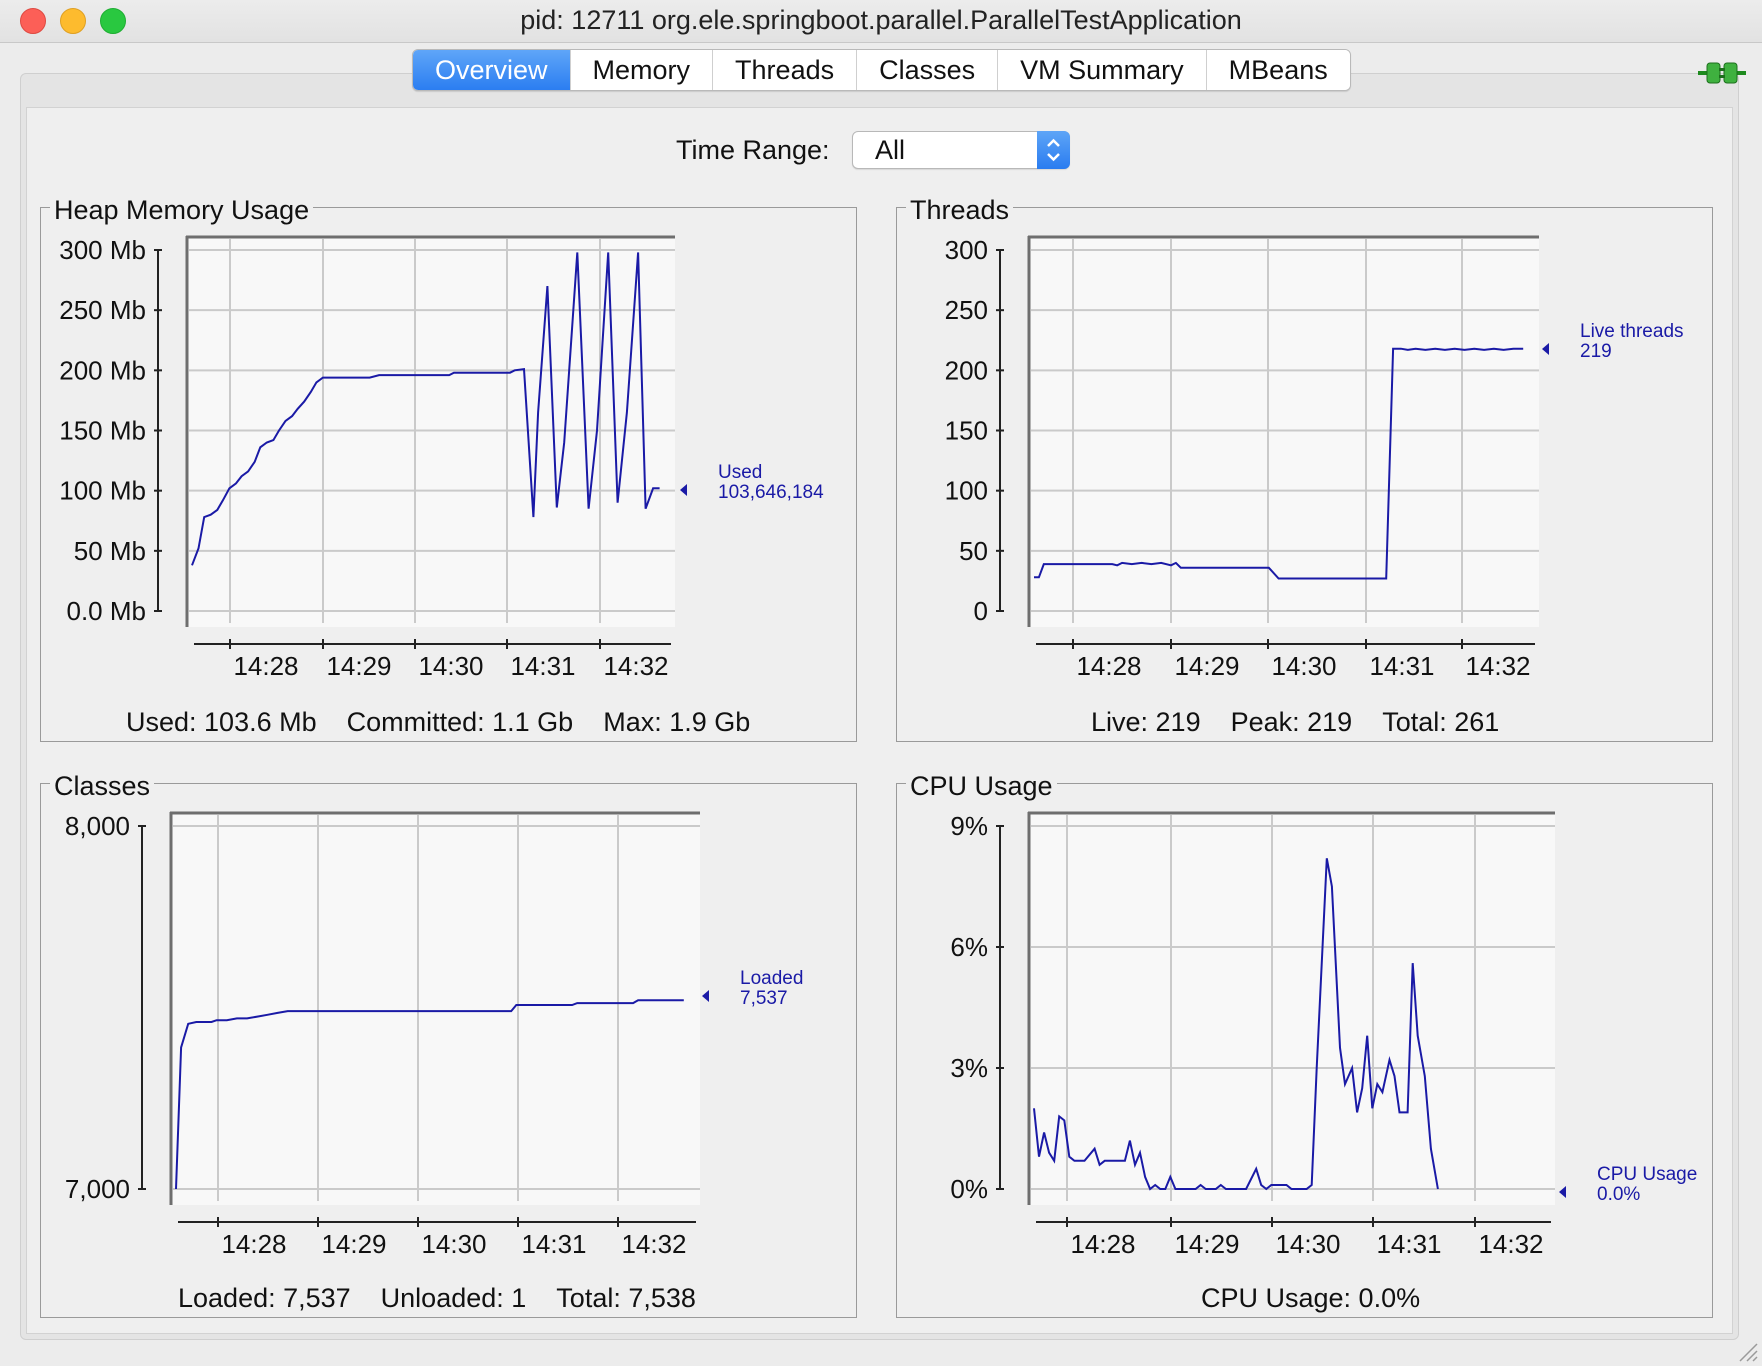 The height and width of the screenshot is (1366, 1762). What do you see at coordinates (1747, 1351) in the screenshot?
I see `resize-grip-icon` at bounding box center [1747, 1351].